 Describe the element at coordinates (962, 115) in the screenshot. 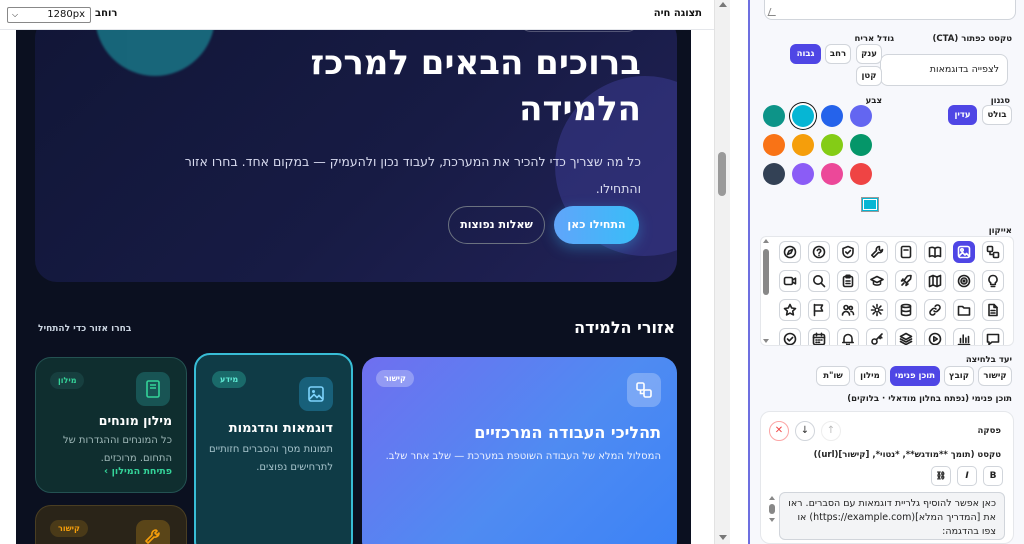

I see `style-subtle-button: עדין` at that location.